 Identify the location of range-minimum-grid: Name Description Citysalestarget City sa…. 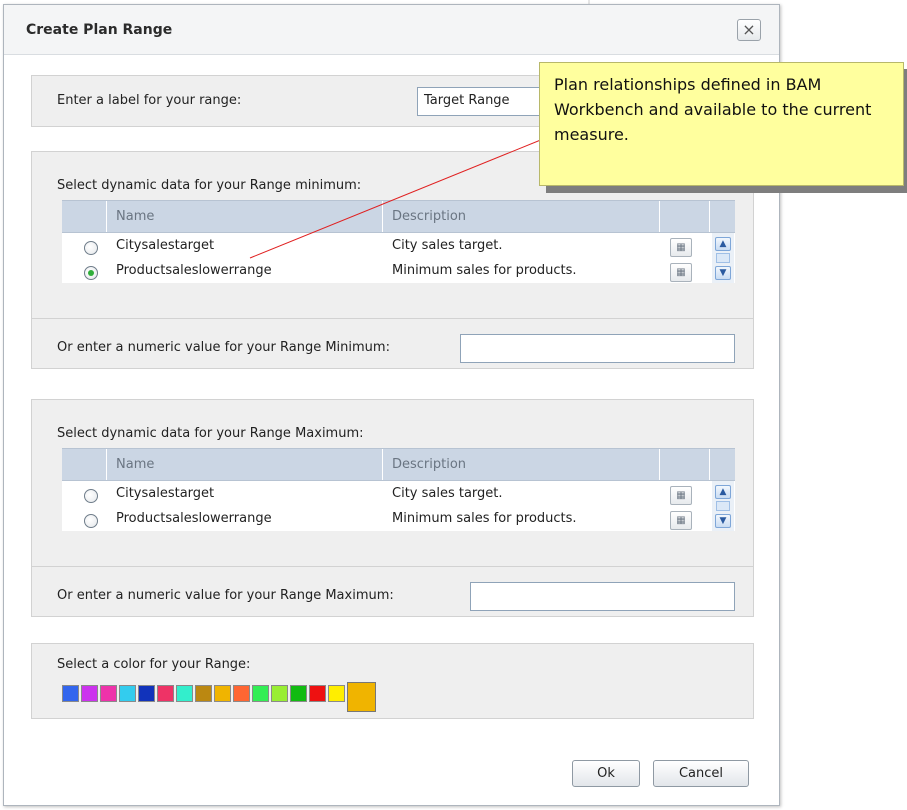
(398, 241).